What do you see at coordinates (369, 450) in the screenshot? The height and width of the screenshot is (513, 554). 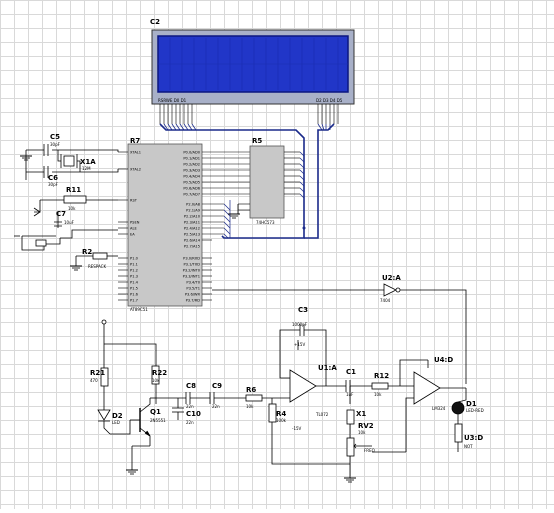 I see `part-x1: FREQ` at bounding box center [369, 450].